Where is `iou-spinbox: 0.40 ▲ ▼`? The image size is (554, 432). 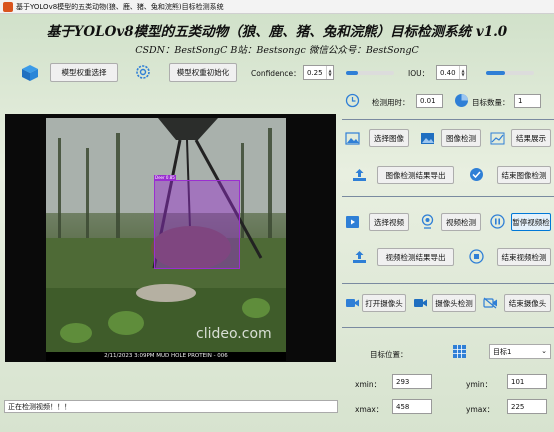 iou-spinbox: 0.40 ▲ ▼ is located at coordinates (451, 72).